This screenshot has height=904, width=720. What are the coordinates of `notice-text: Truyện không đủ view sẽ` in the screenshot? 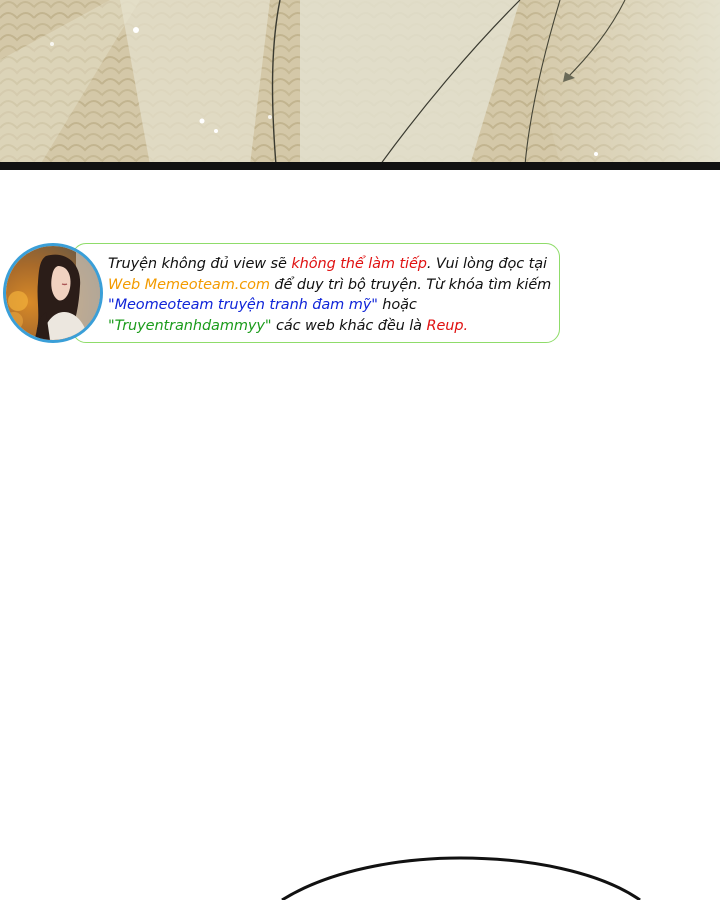 It's located at (200, 264).